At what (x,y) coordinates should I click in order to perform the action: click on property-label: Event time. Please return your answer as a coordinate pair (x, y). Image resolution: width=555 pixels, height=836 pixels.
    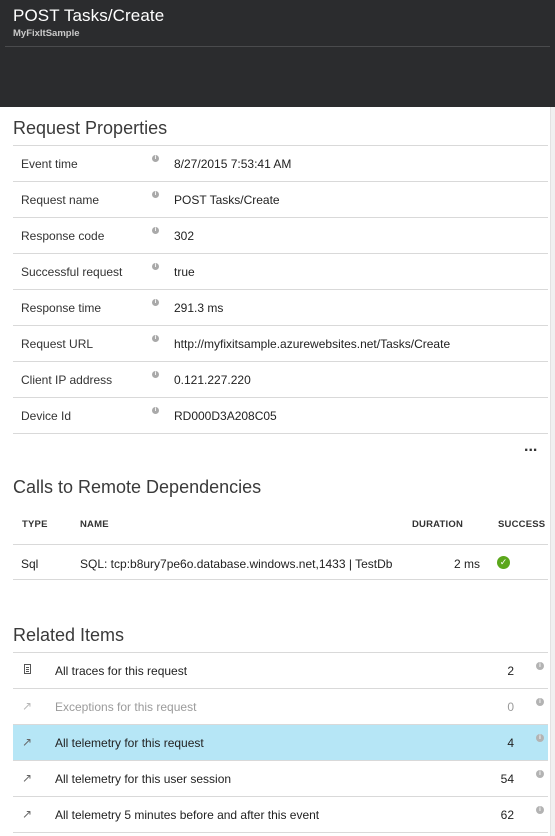
    Looking at the image, I should click on (49, 164).